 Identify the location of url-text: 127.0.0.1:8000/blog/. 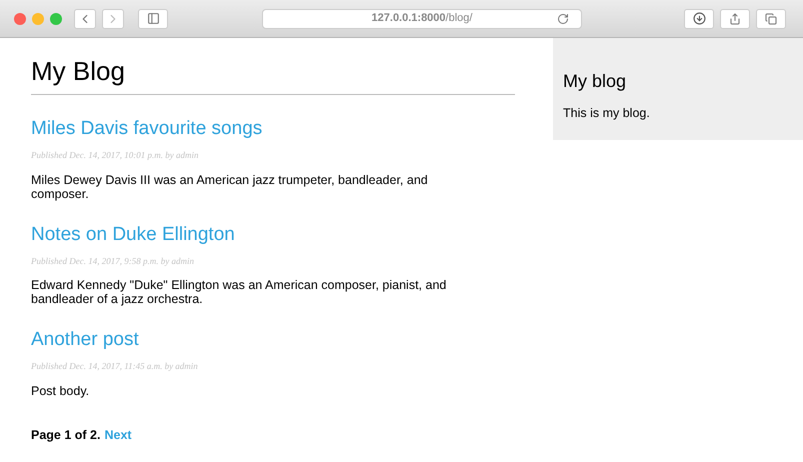
(422, 18).